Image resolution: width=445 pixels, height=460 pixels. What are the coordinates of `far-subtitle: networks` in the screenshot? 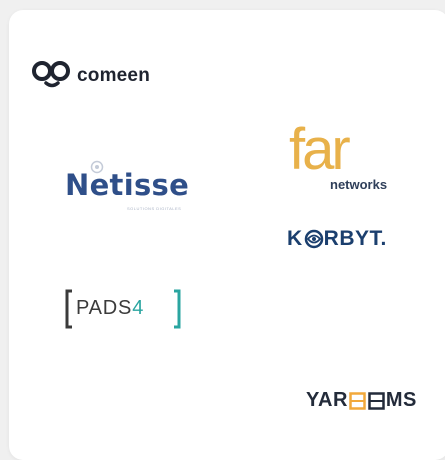 It's located at (359, 184).